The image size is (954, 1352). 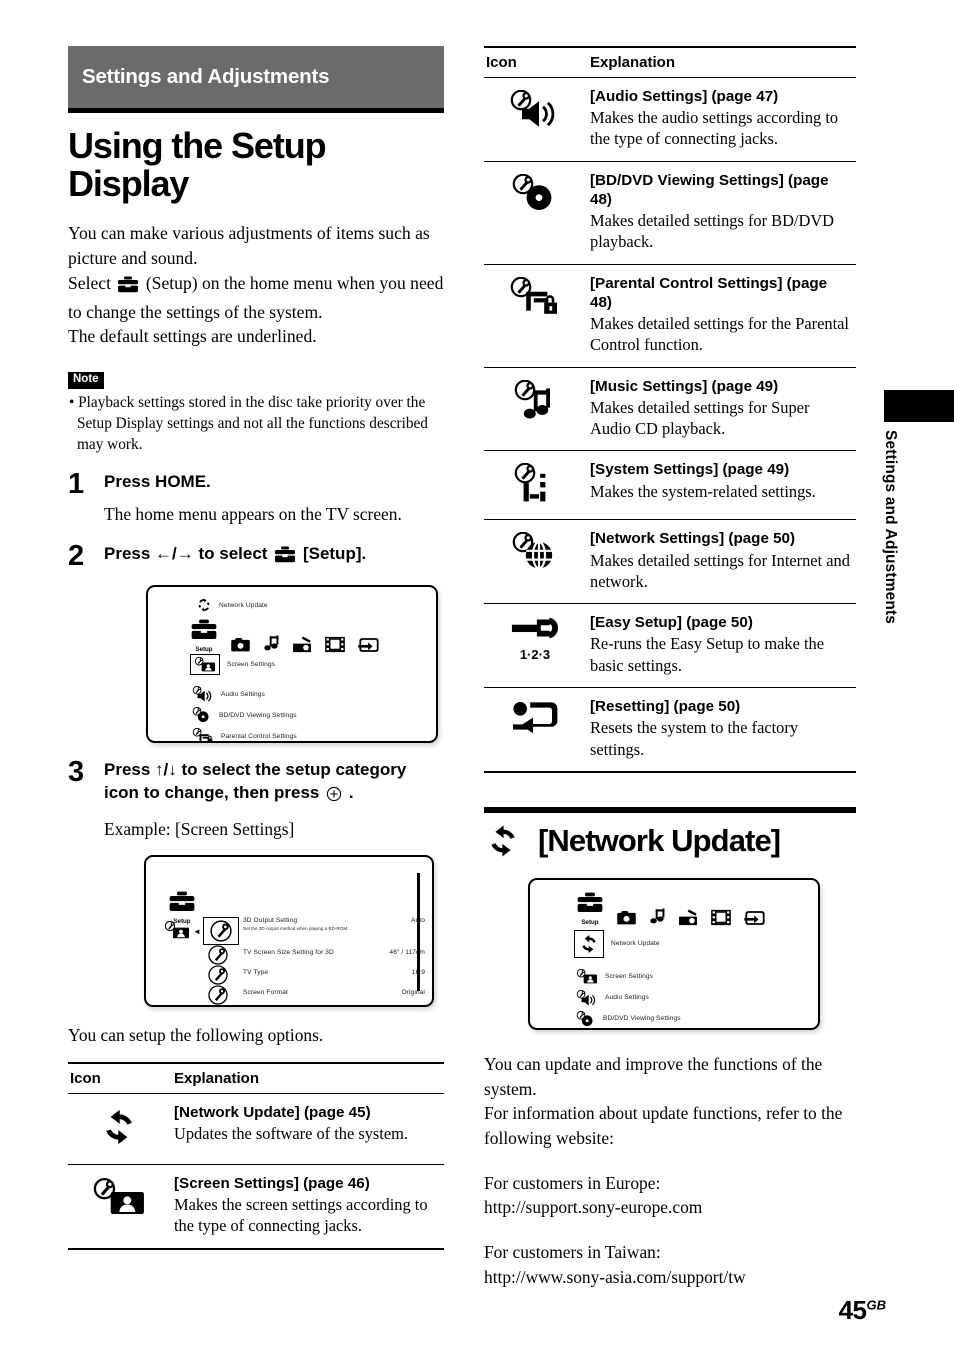 I want to click on input-icon, so click(x=368, y=645).